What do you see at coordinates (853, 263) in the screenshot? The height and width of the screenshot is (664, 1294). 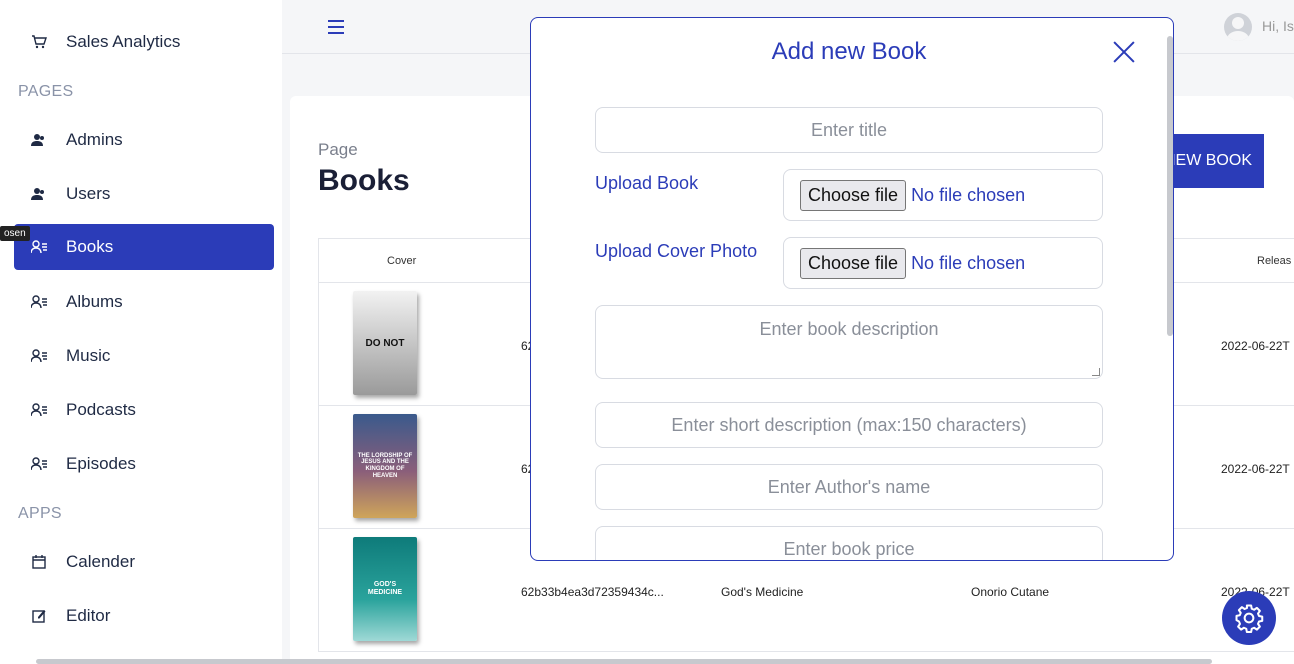 I see `choose-cover-file-button: Choose file` at bounding box center [853, 263].